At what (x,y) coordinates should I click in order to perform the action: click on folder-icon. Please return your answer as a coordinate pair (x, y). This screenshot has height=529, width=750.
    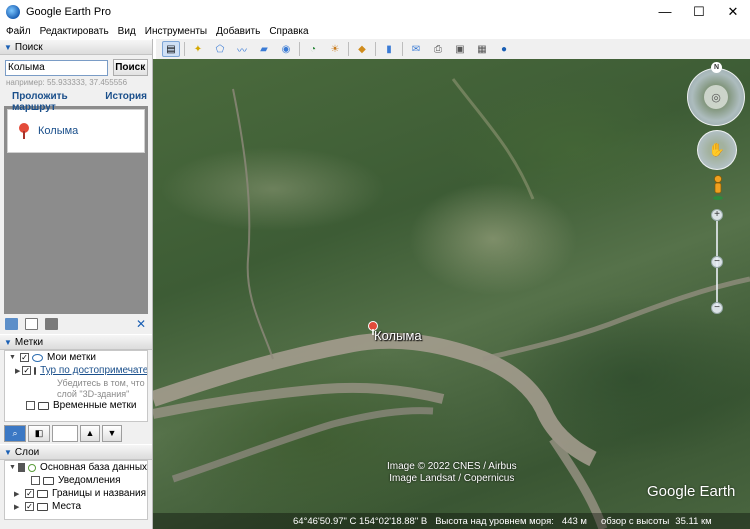
    Looking at the image, I should click on (35, 370).